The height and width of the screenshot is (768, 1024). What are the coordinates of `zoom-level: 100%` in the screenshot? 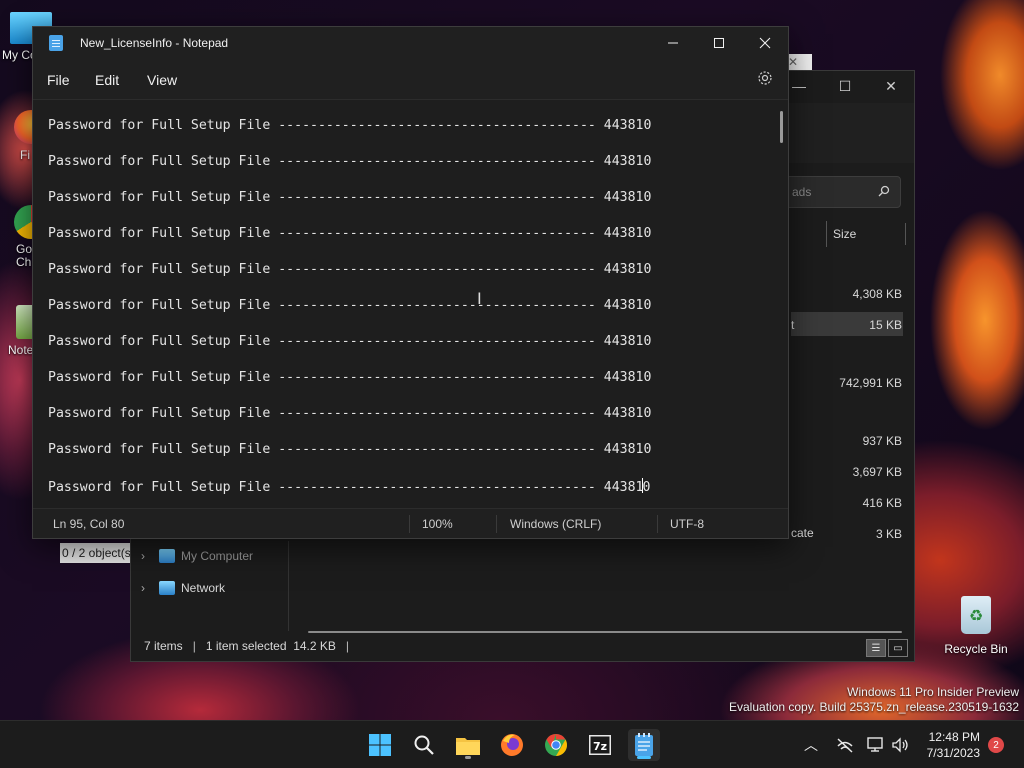 It's located at (437, 524).